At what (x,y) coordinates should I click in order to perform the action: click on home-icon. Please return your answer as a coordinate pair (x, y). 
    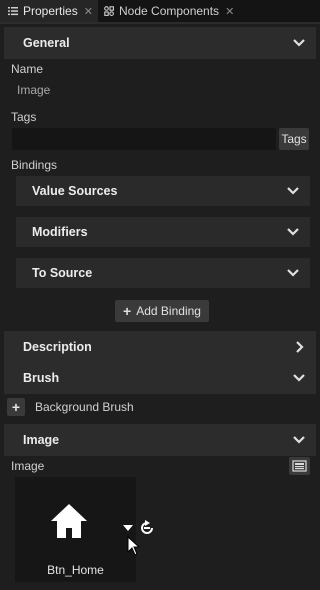
    Looking at the image, I should click on (69, 521).